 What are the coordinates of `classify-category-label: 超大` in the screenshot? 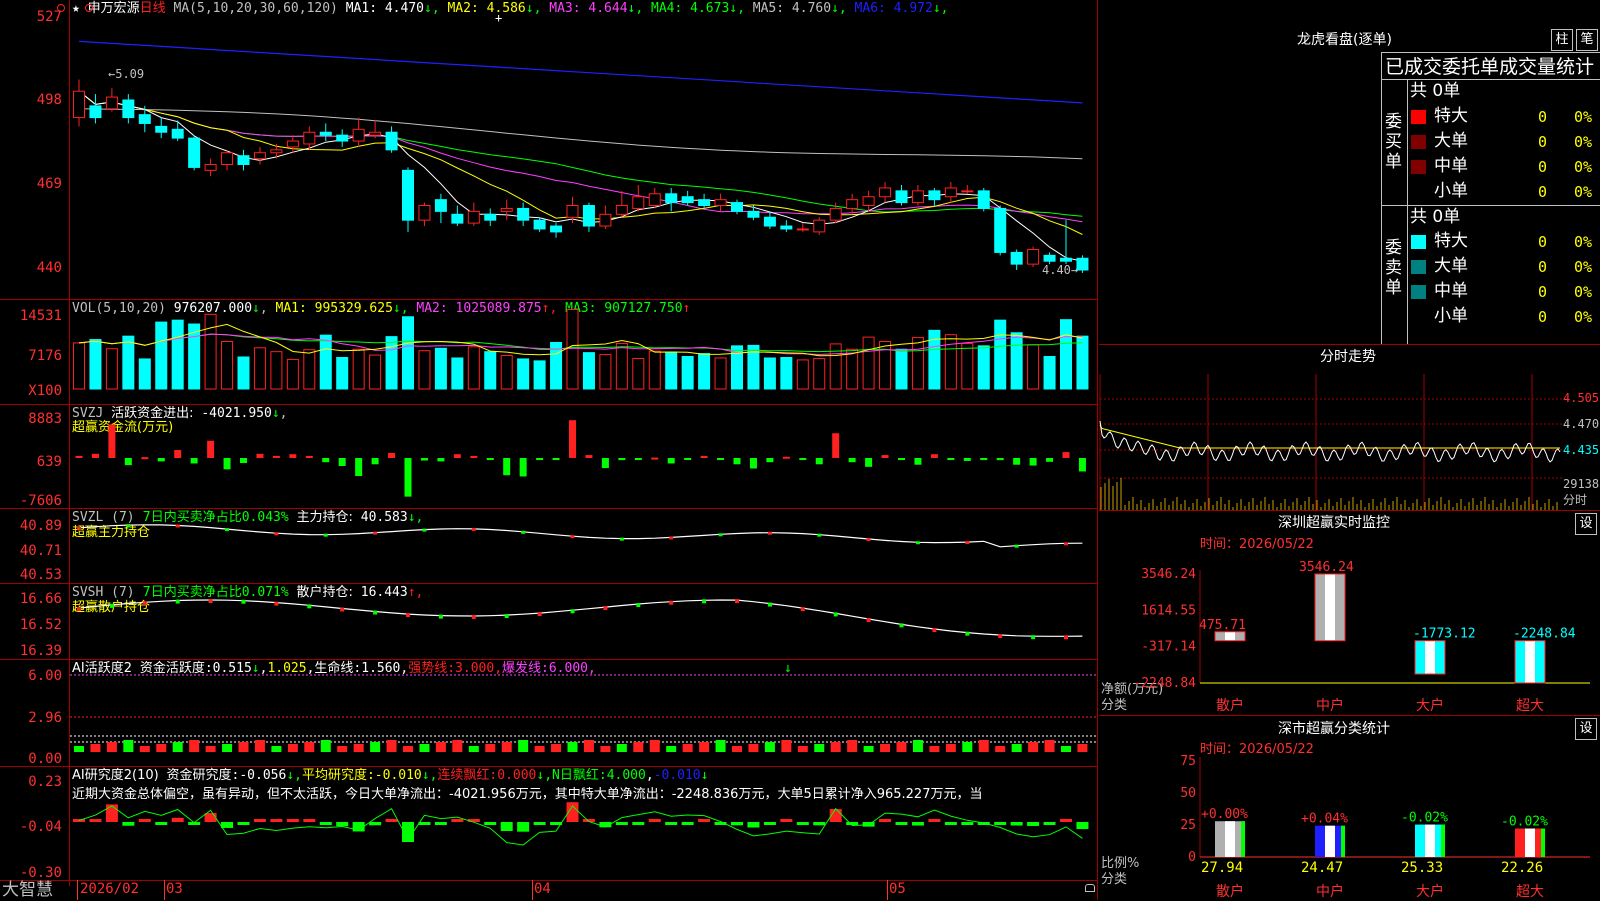 It's located at (1530, 892).